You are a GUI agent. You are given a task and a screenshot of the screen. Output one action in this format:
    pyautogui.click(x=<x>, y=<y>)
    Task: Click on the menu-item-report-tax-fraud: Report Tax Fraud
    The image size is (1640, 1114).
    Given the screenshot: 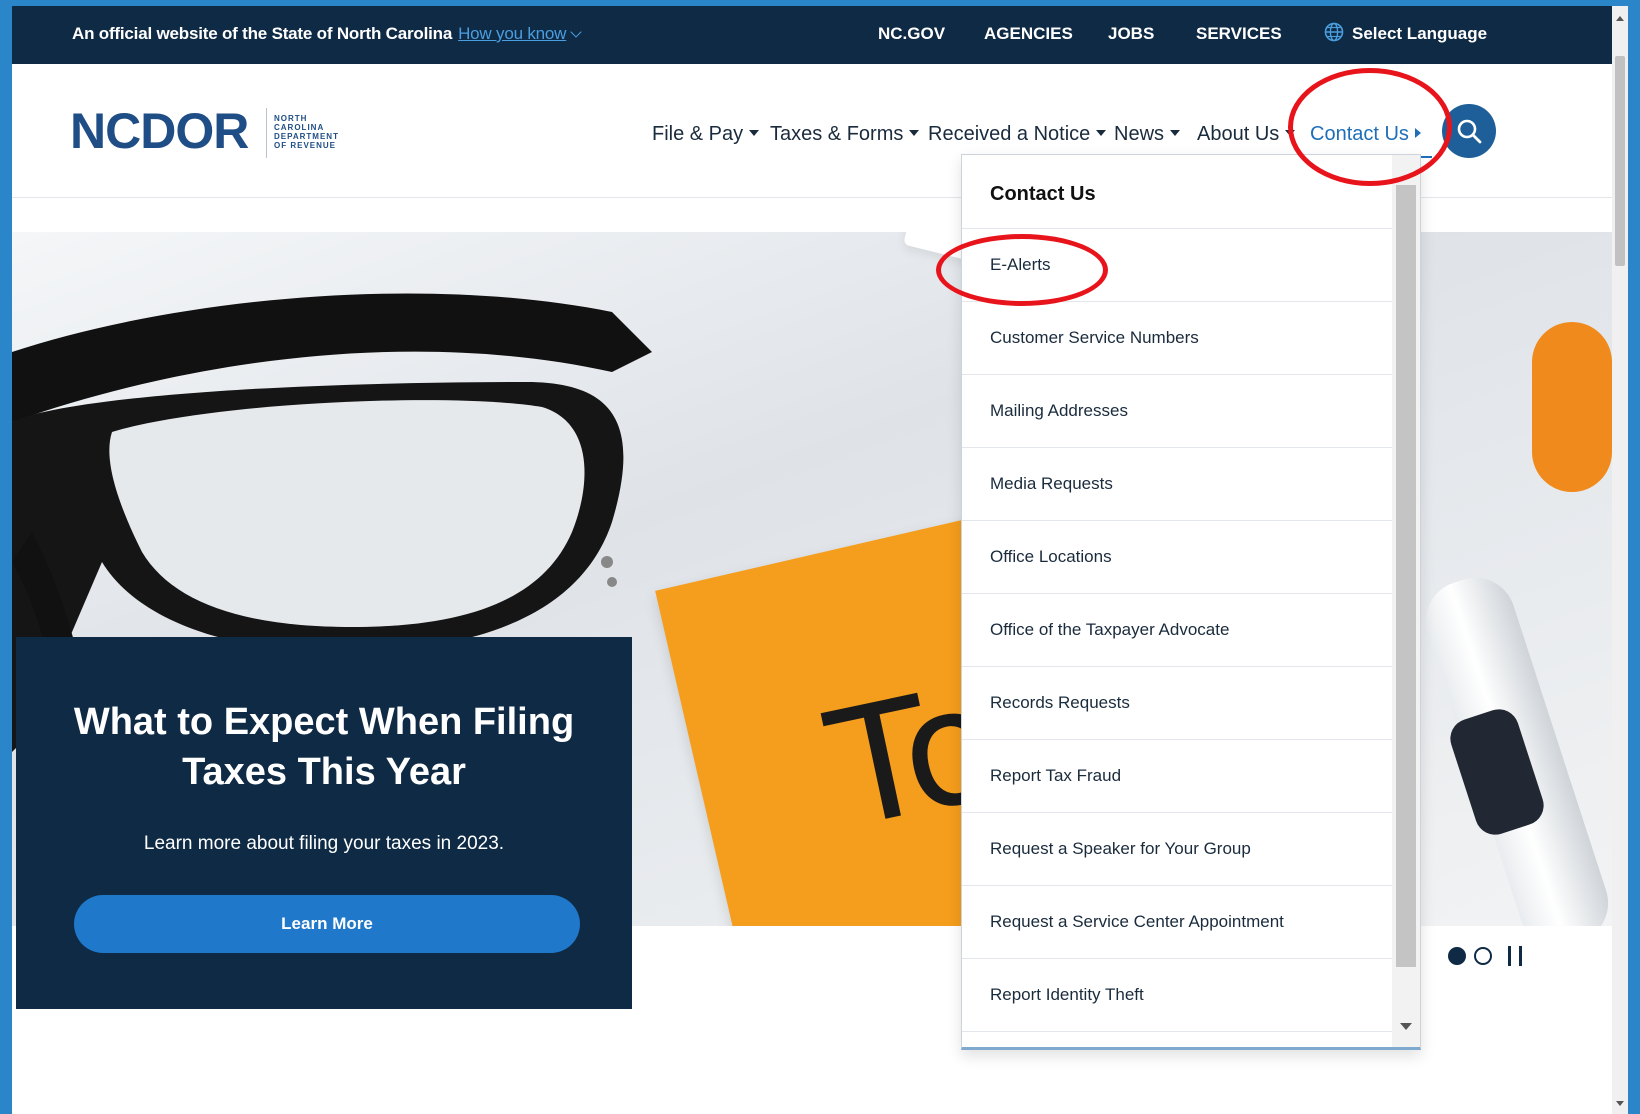 What is the action you would take?
    pyautogui.click(x=1177, y=776)
    